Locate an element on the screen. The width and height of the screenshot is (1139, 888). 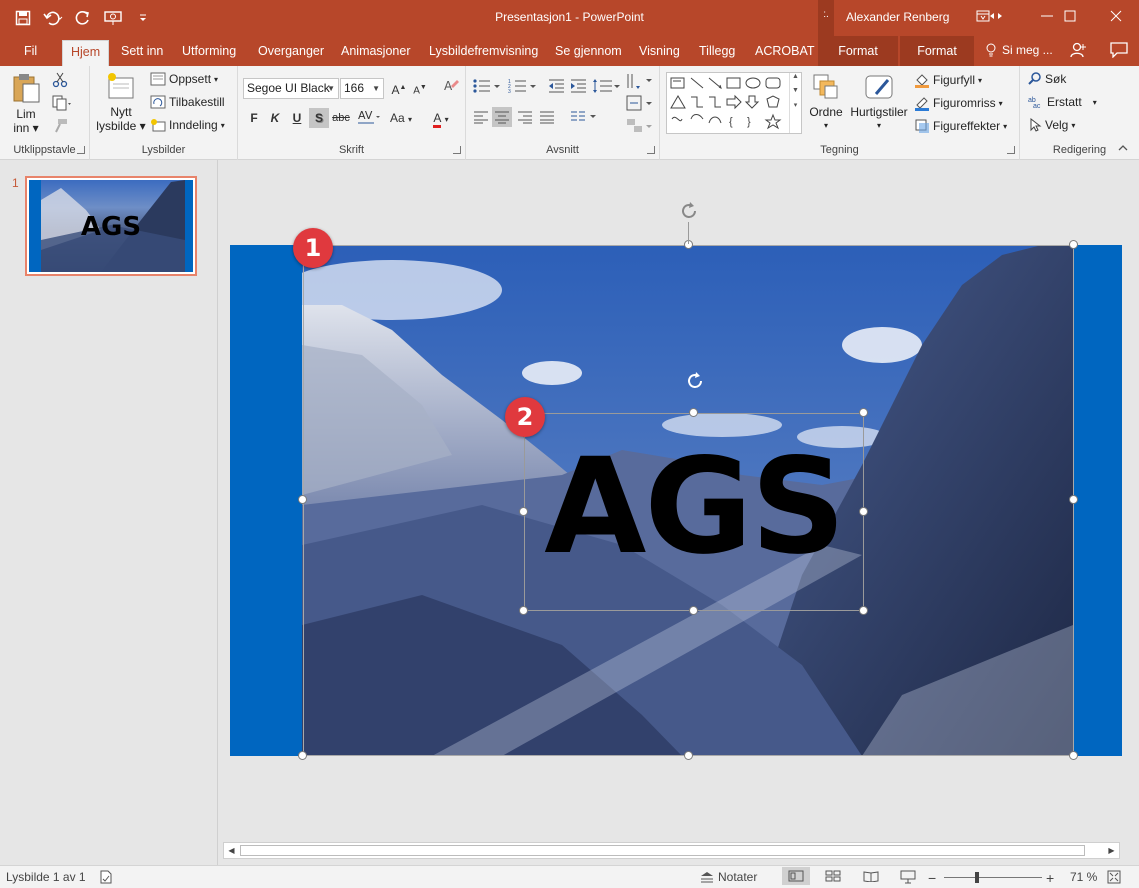
tab-slideshow: Lysbildefremvisning is located at coordinates (483, 53).